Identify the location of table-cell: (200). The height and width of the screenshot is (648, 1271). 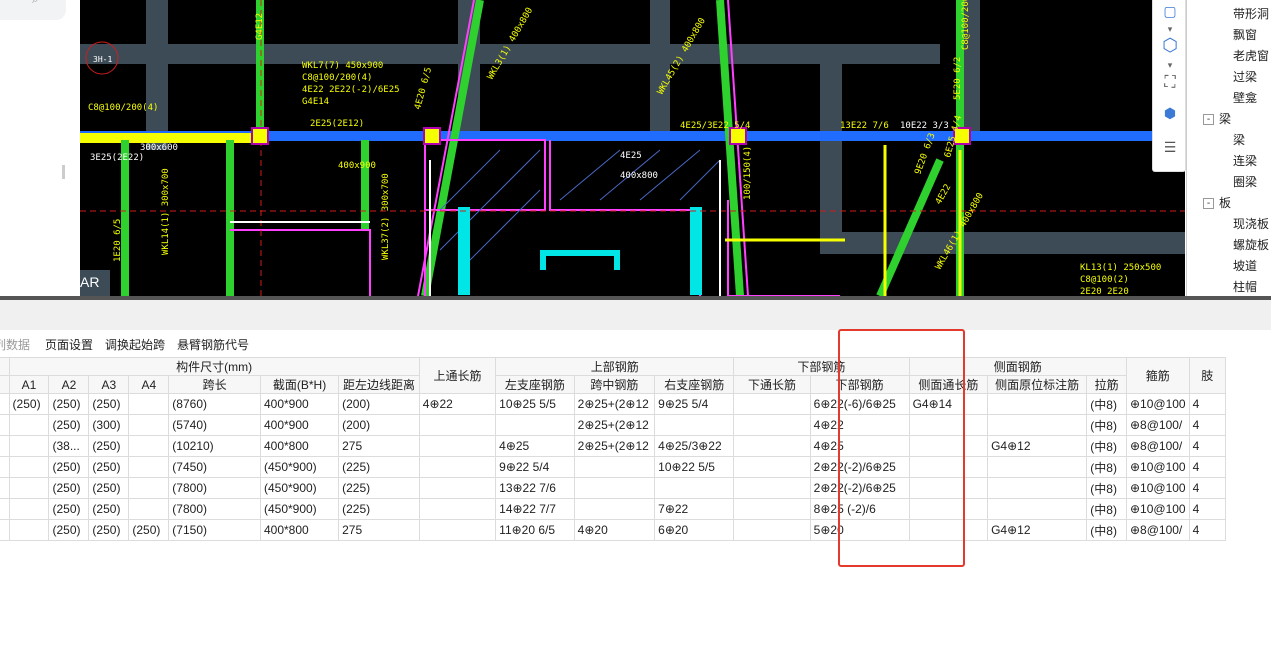
(379, 404).